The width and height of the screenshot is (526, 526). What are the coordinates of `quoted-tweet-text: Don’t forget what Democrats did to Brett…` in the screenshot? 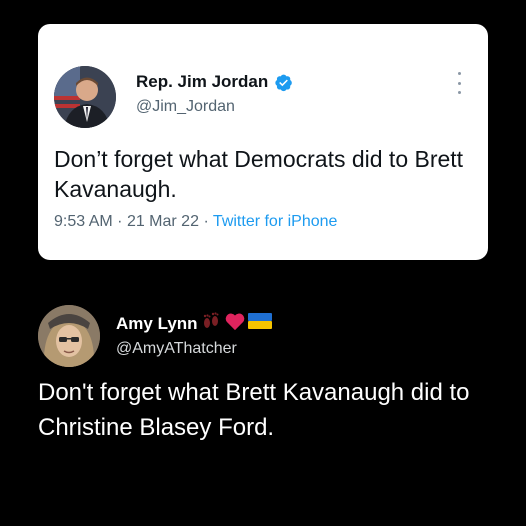 It's located at (259, 174).